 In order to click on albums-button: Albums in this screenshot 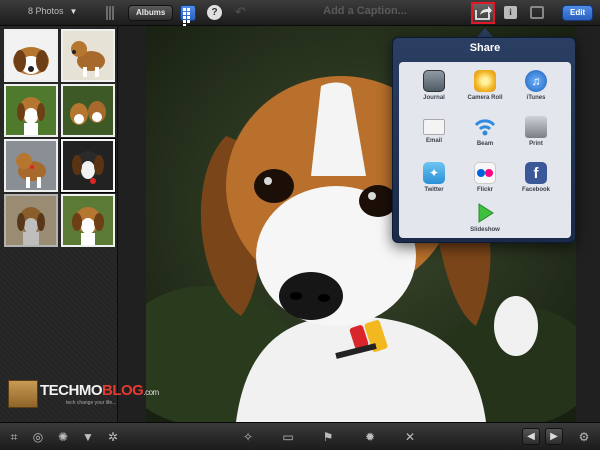, I will do `click(151, 13)`.